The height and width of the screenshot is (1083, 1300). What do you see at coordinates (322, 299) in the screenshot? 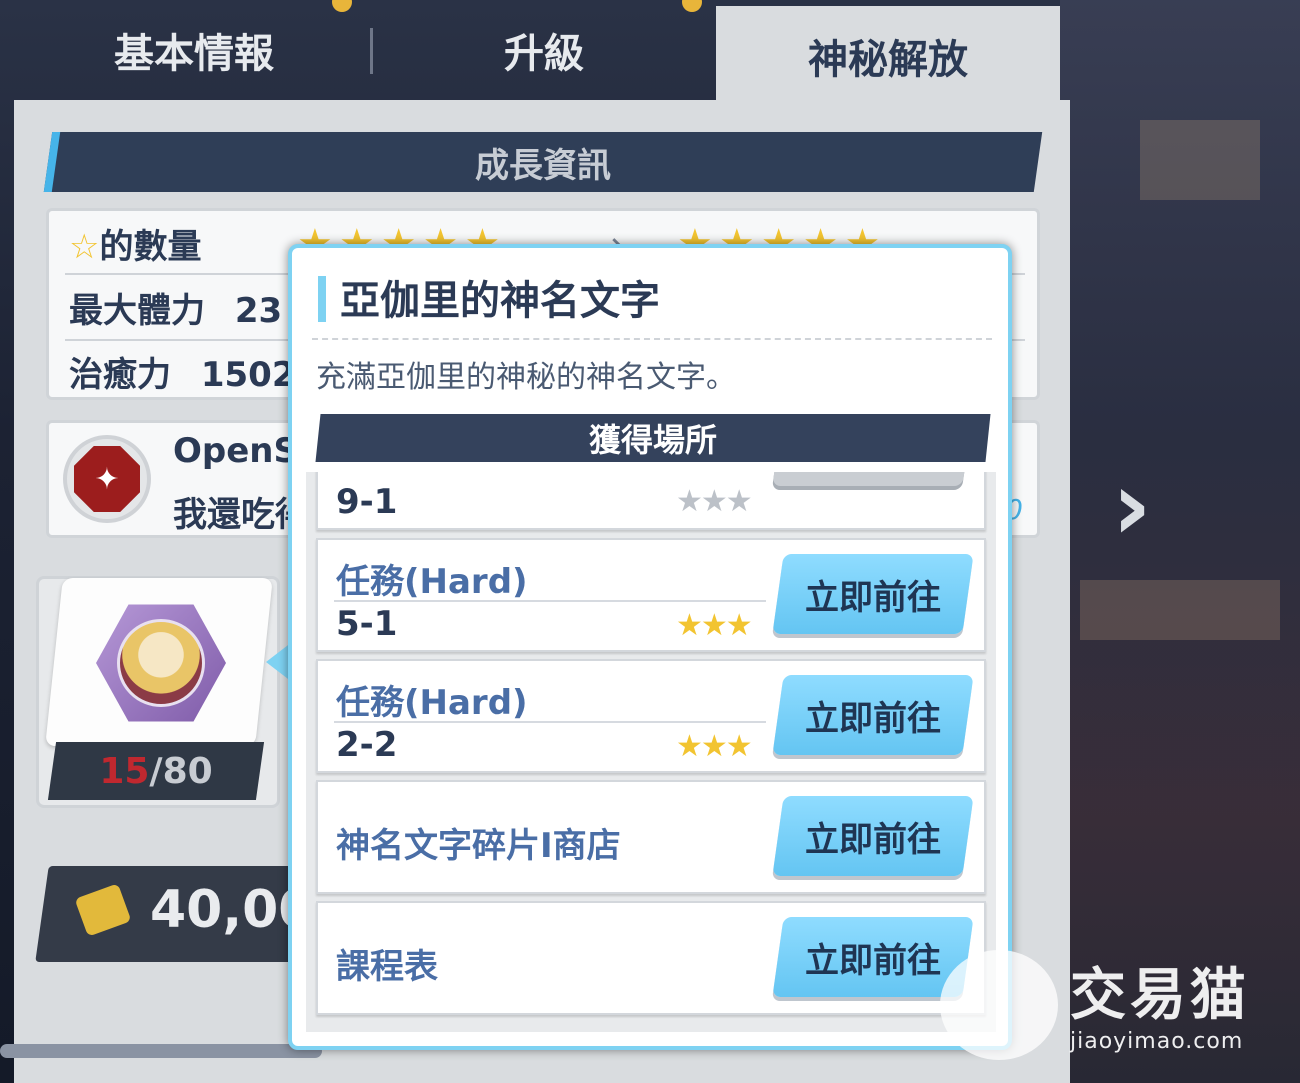
I see `title-accent` at bounding box center [322, 299].